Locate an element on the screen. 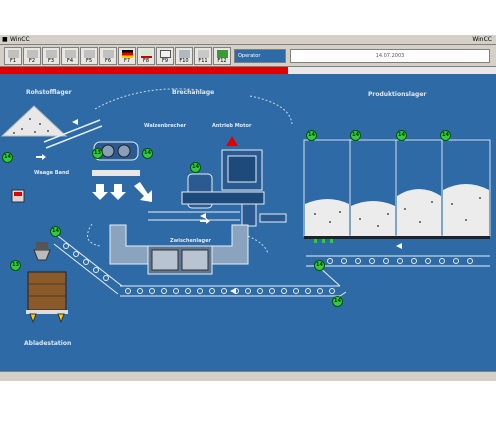 Image resolution: width=496 pixels, height=432 pixels. toolbar-button-f7: F7 is located at coordinates (127, 56).